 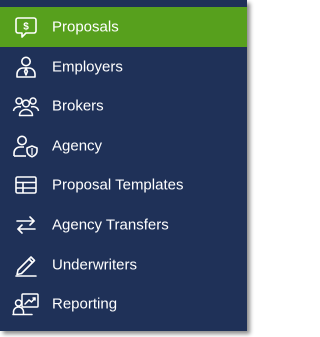 I want to click on menu-item-proposal-templates: Proposal Templates, so click(x=123, y=185).